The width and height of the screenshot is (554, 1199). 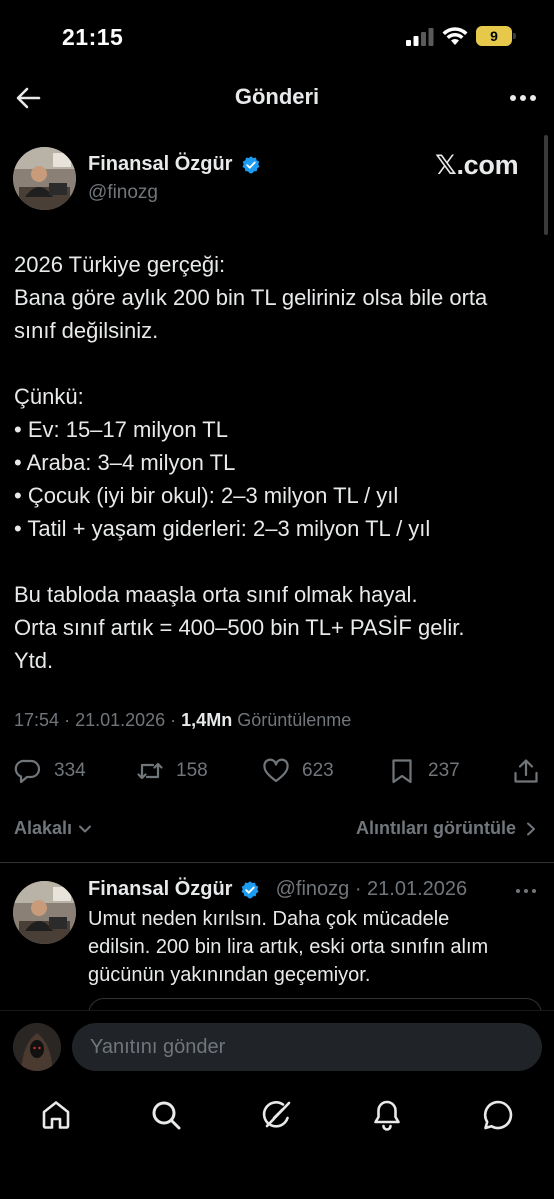 I want to click on author-avatar, so click(x=44, y=178).